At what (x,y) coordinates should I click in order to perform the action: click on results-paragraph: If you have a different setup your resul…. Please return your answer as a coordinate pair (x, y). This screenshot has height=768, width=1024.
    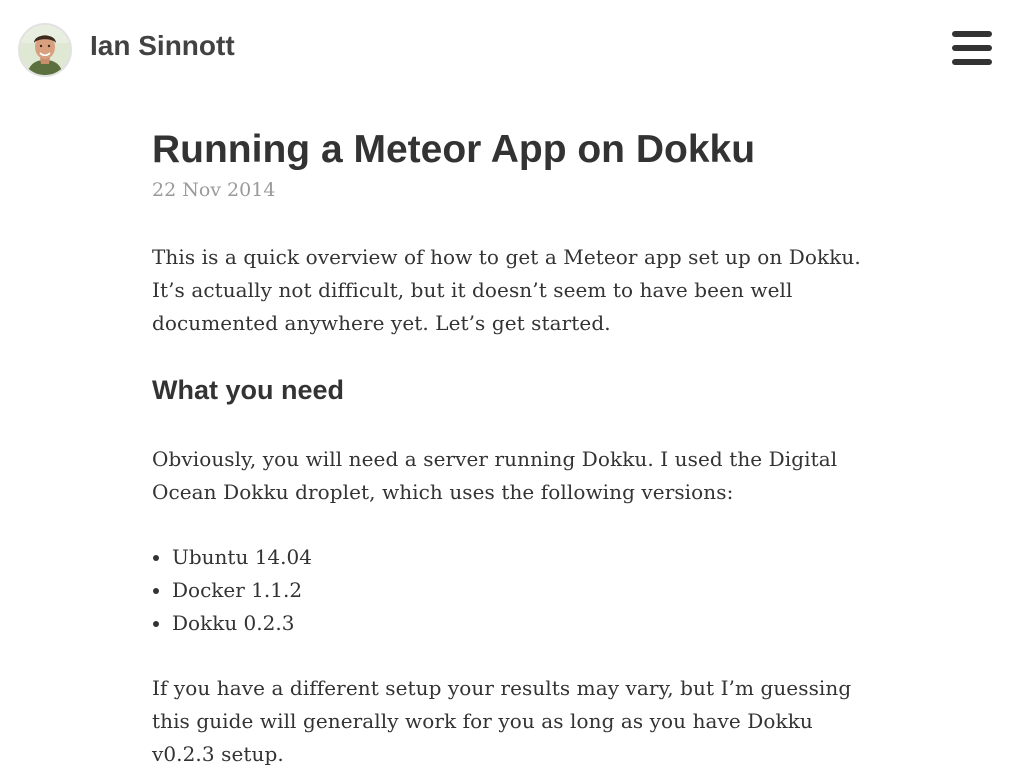
    Looking at the image, I should click on (502, 721).